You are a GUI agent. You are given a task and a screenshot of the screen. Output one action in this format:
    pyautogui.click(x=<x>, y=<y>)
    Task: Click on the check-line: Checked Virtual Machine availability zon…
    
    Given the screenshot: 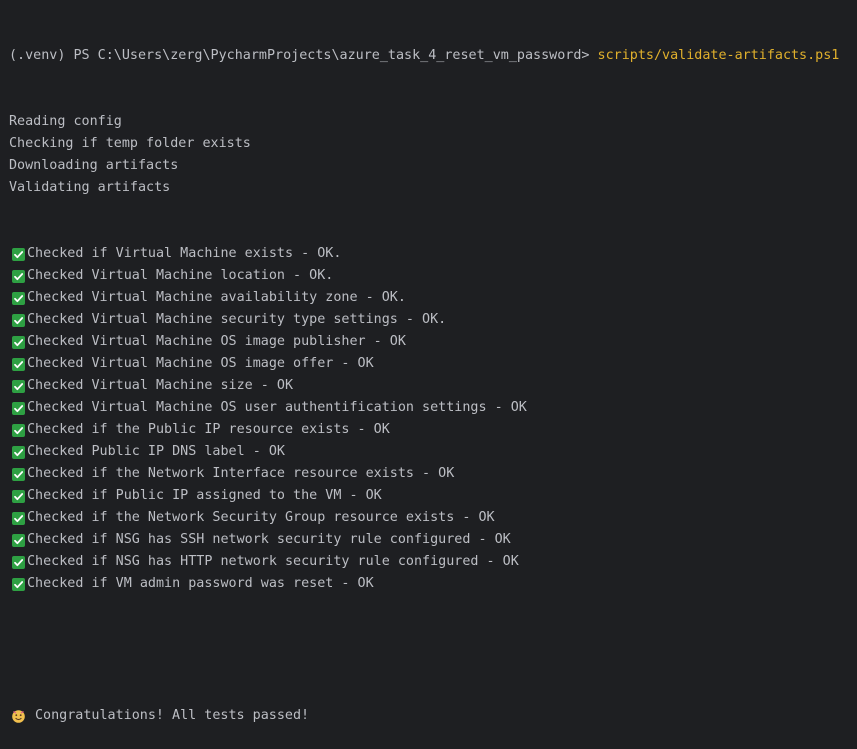 What is the action you would take?
    pyautogui.click(x=428, y=298)
    